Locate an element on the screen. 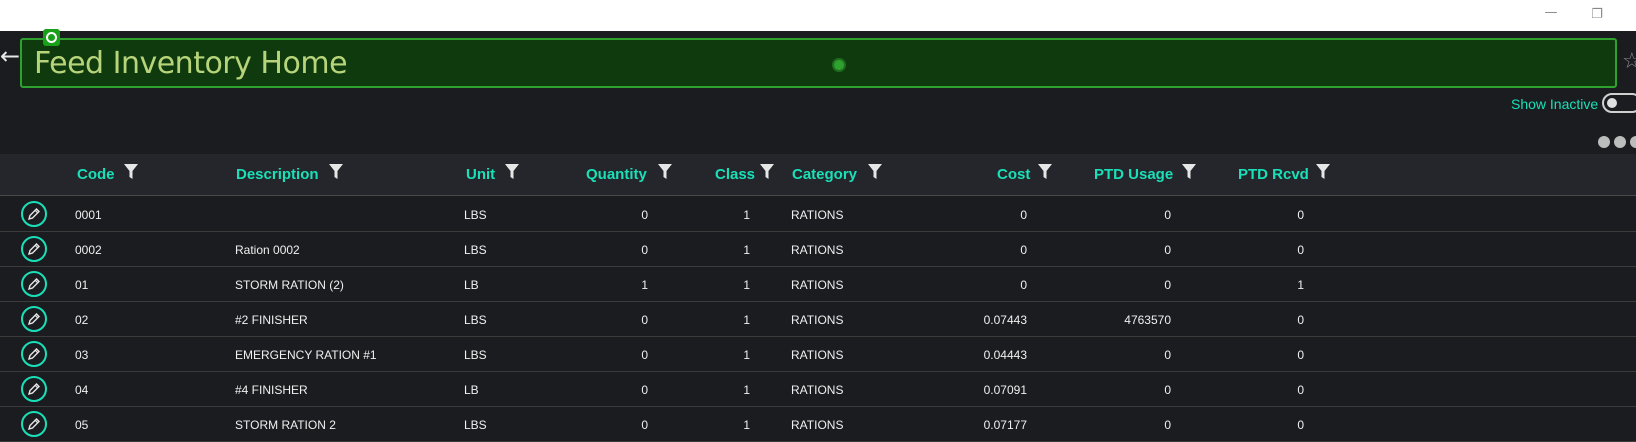 Image resolution: width=1636 pixels, height=442 pixels. page-title-box: Feed Inventory Home is located at coordinates (818, 58).